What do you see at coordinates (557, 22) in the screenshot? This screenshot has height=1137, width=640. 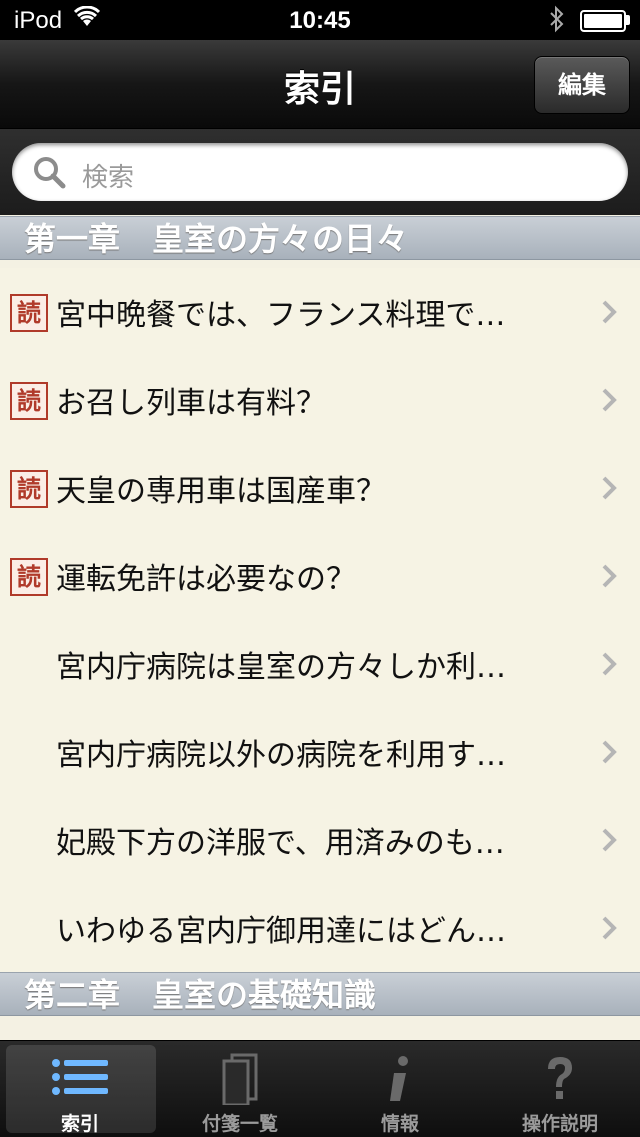 I see `bluetooth-icon` at bounding box center [557, 22].